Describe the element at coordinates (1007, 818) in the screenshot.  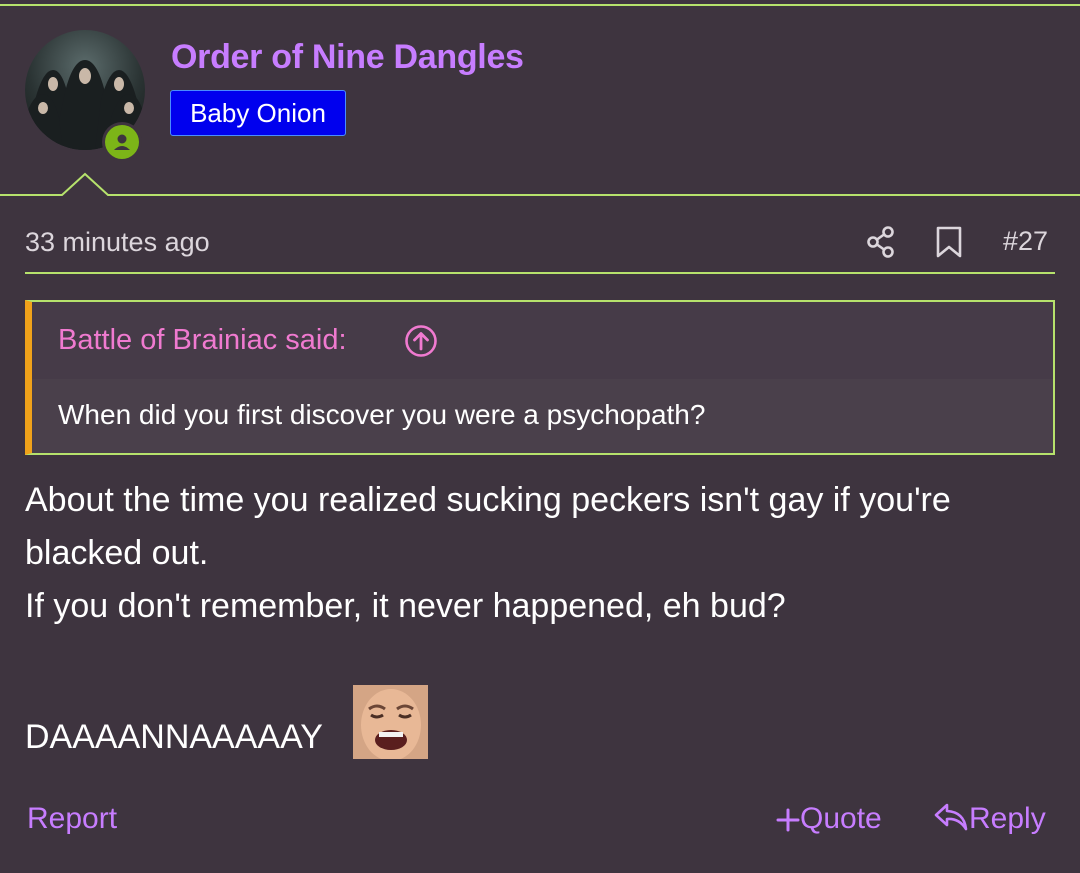
I see `reply-button-label: Reply` at that location.